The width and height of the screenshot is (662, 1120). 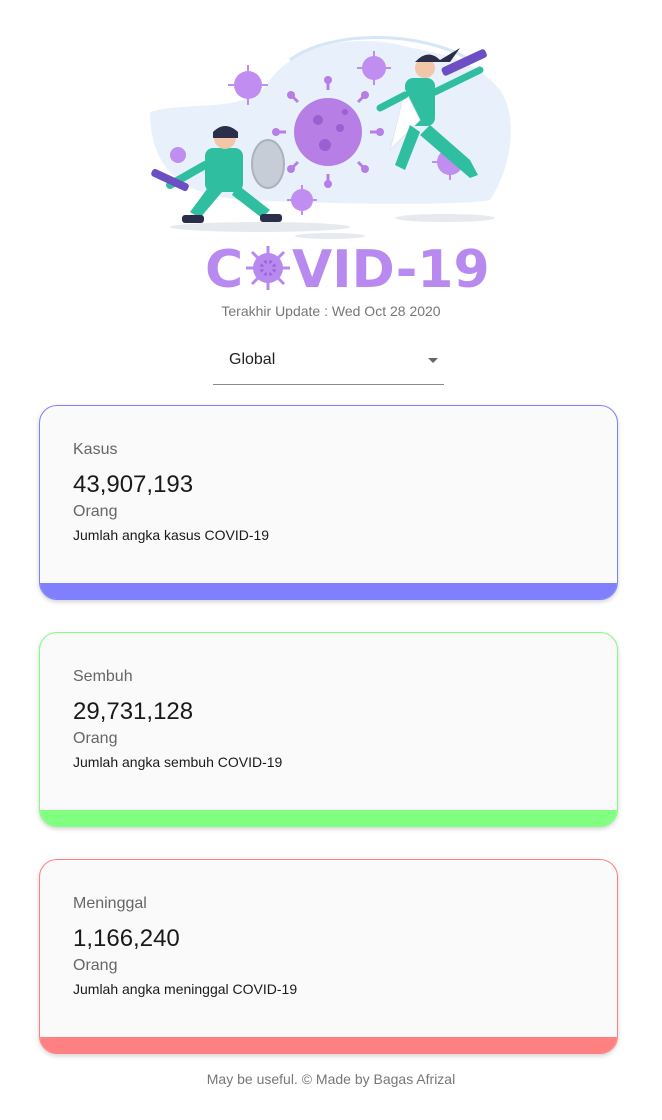 I want to click on card-number: 29,731,128, so click(x=133, y=711).